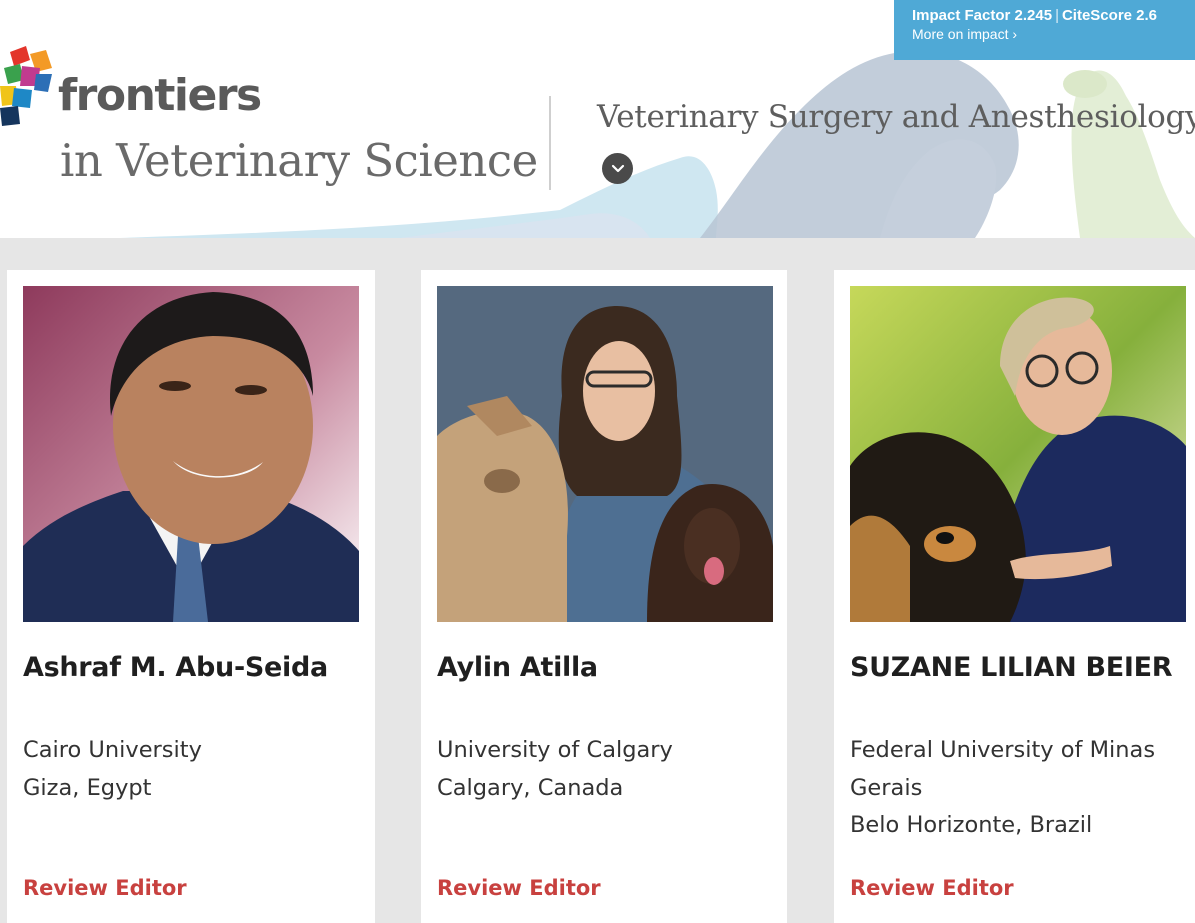 This screenshot has height=923, width=1195. What do you see at coordinates (1011, 667) in the screenshot?
I see `editor-name: SUZANE LILIAN BEIER` at bounding box center [1011, 667].